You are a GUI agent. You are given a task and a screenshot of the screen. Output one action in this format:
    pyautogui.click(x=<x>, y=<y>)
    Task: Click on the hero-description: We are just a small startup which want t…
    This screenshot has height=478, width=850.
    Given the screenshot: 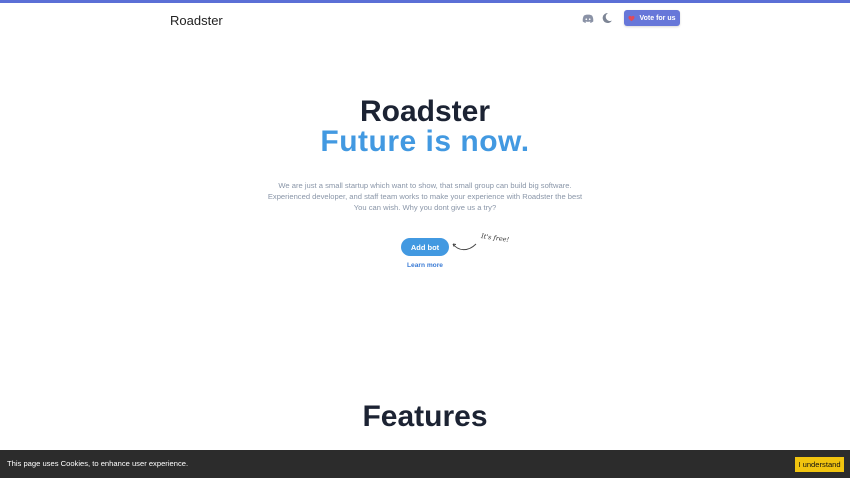 What is the action you would take?
    pyautogui.click(x=425, y=196)
    